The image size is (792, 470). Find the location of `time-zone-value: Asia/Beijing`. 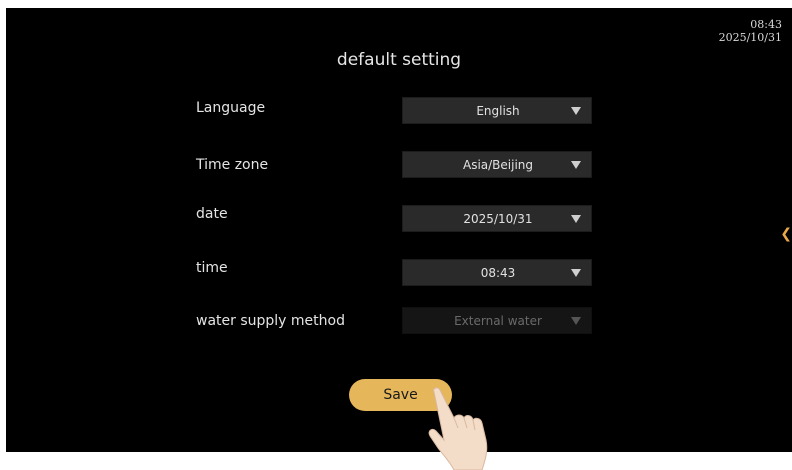

time-zone-value: Asia/Beijing is located at coordinates (498, 165).